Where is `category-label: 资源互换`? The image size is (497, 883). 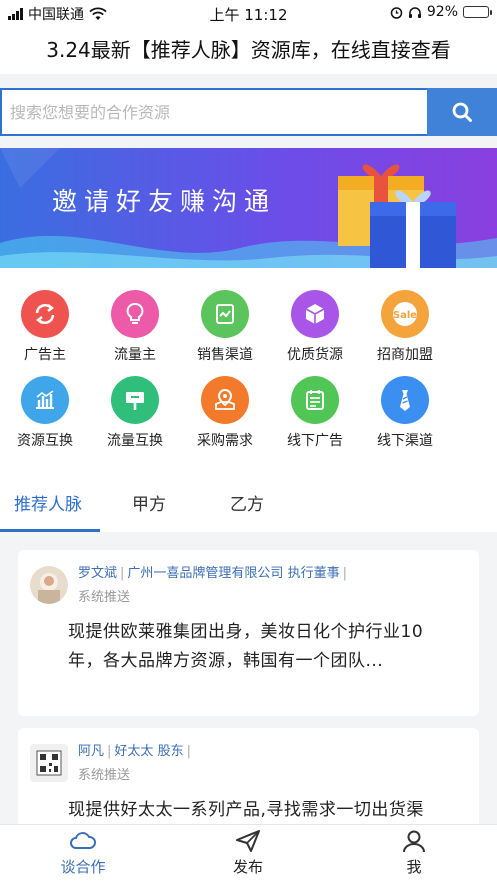
category-label: 资源互换 is located at coordinates (45, 441).